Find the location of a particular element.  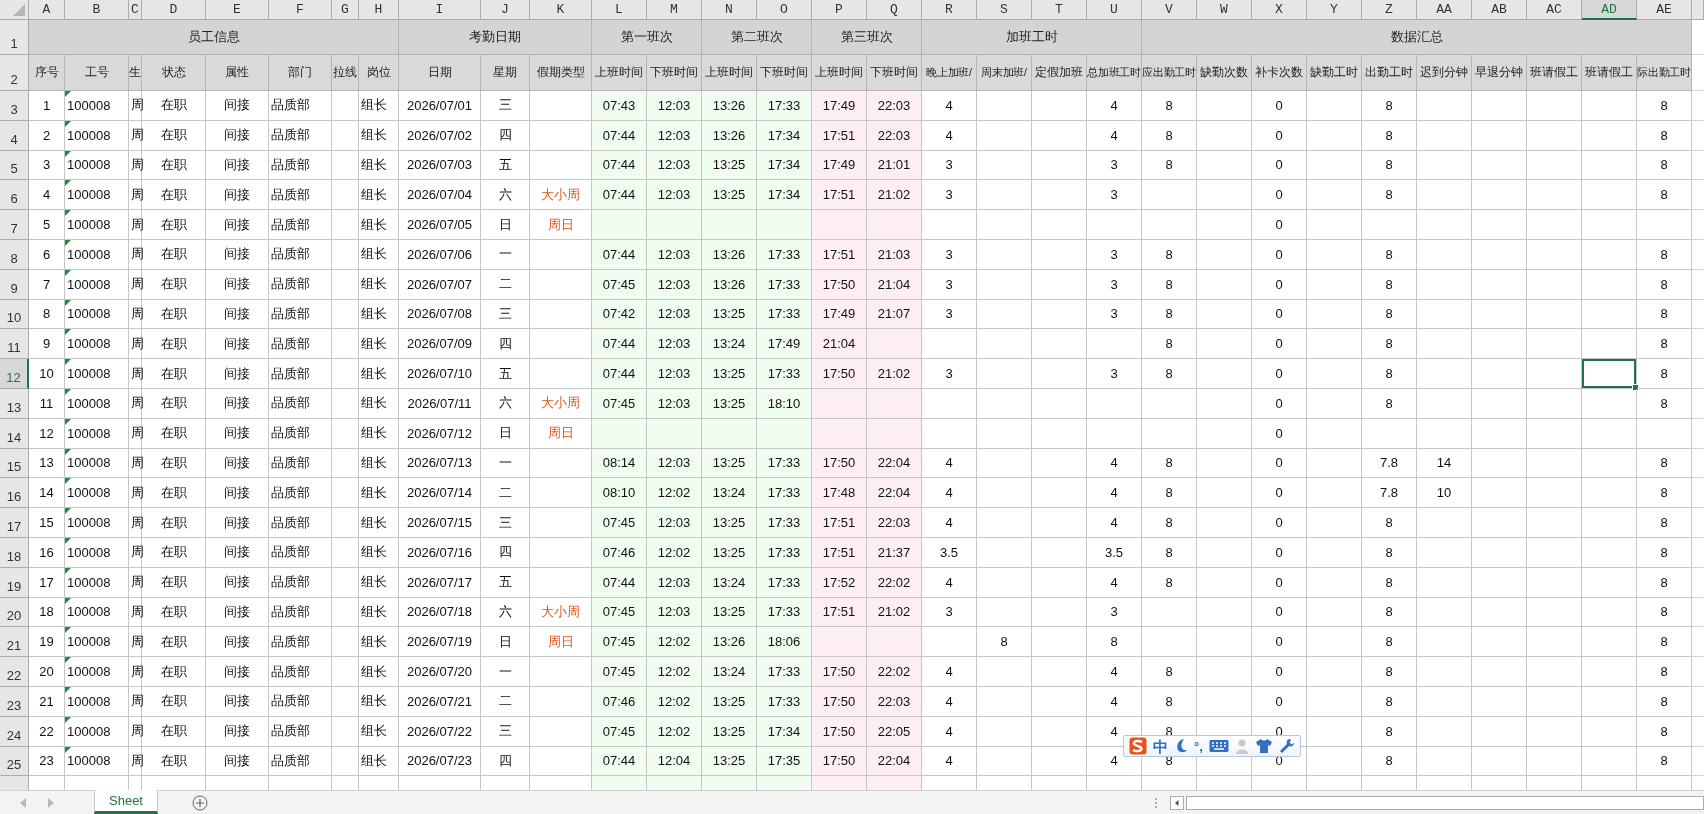

group-header: 第二班次 is located at coordinates (757, 37).